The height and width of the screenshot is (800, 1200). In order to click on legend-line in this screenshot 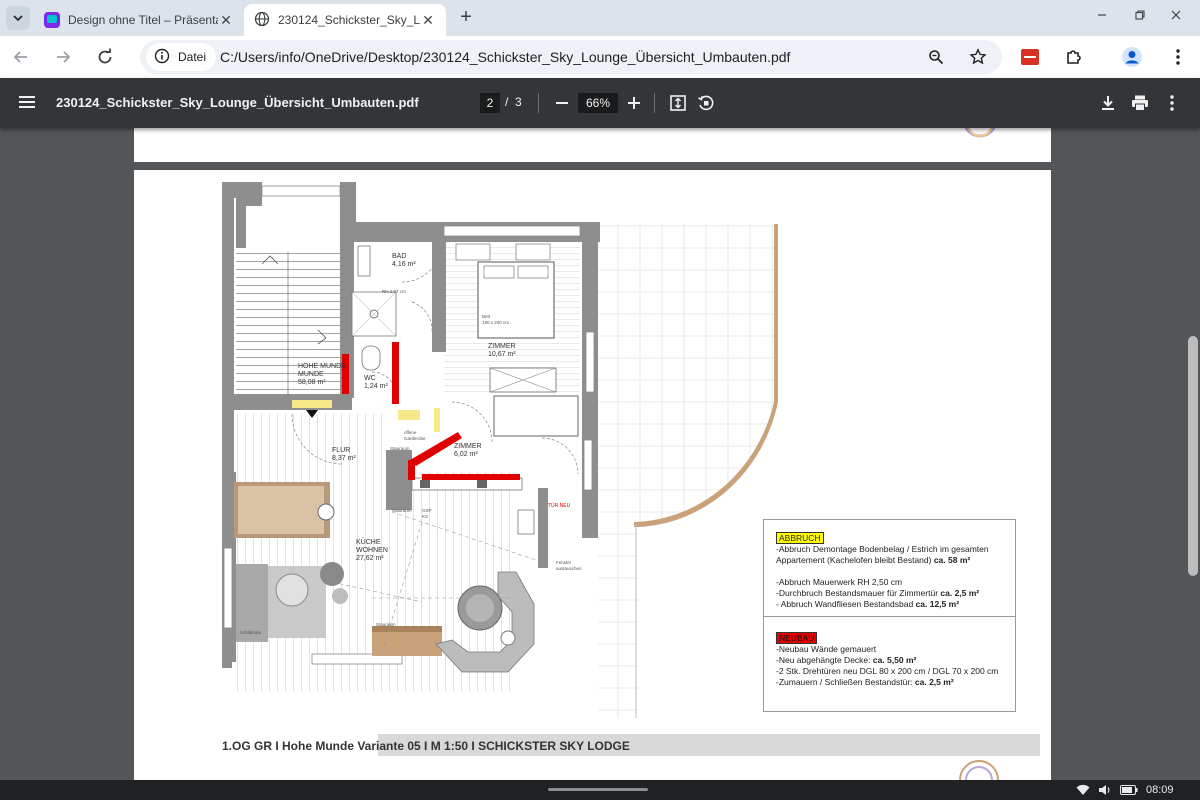, I will do `click(896, 571)`.